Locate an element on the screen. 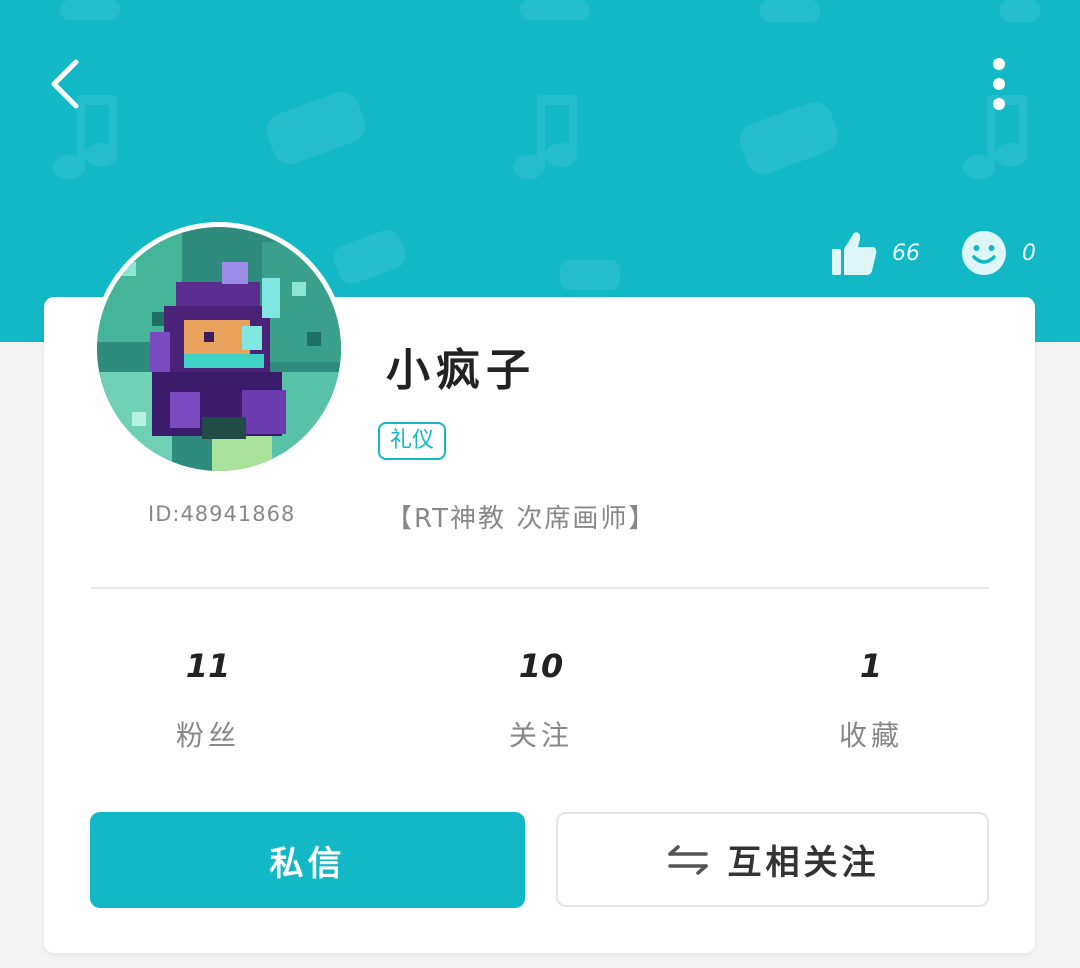  avatar is located at coordinates (219, 349).